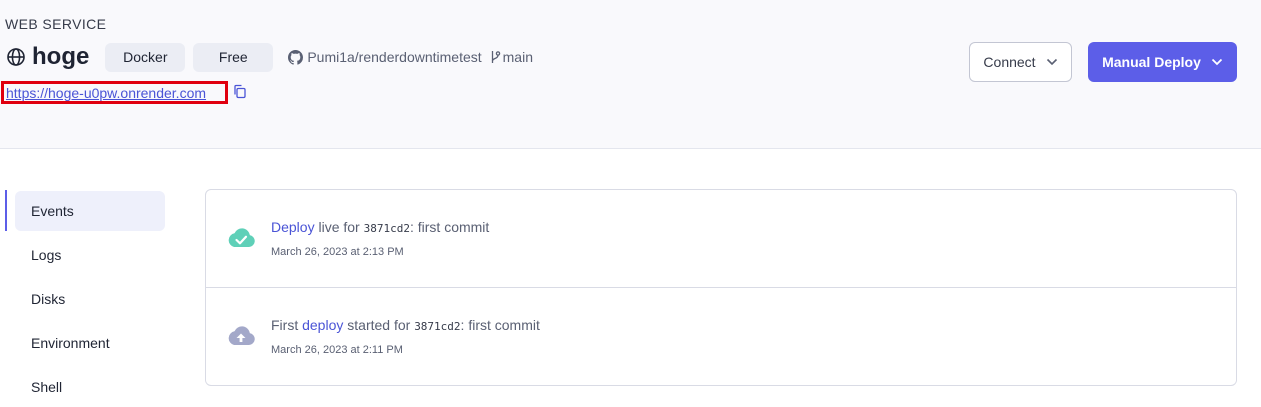 This screenshot has height=407, width=1261. Describe the element at coordinates (16, 57) in the screenshot. I see `globe-icon` at that location.